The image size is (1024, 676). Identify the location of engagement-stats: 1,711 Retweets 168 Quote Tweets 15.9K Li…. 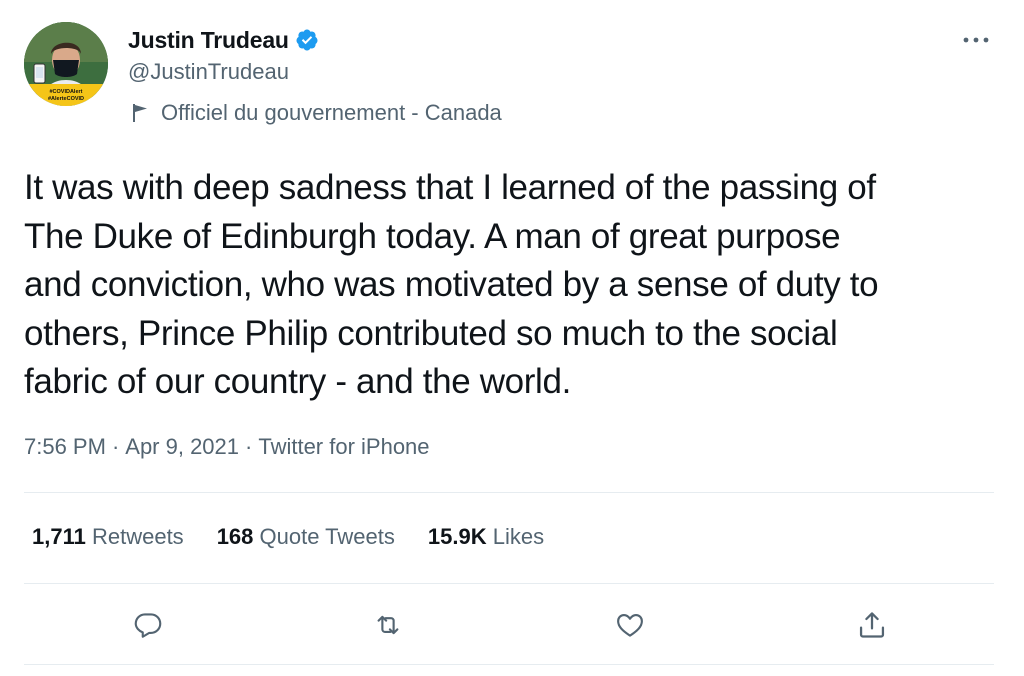
(304, 537).